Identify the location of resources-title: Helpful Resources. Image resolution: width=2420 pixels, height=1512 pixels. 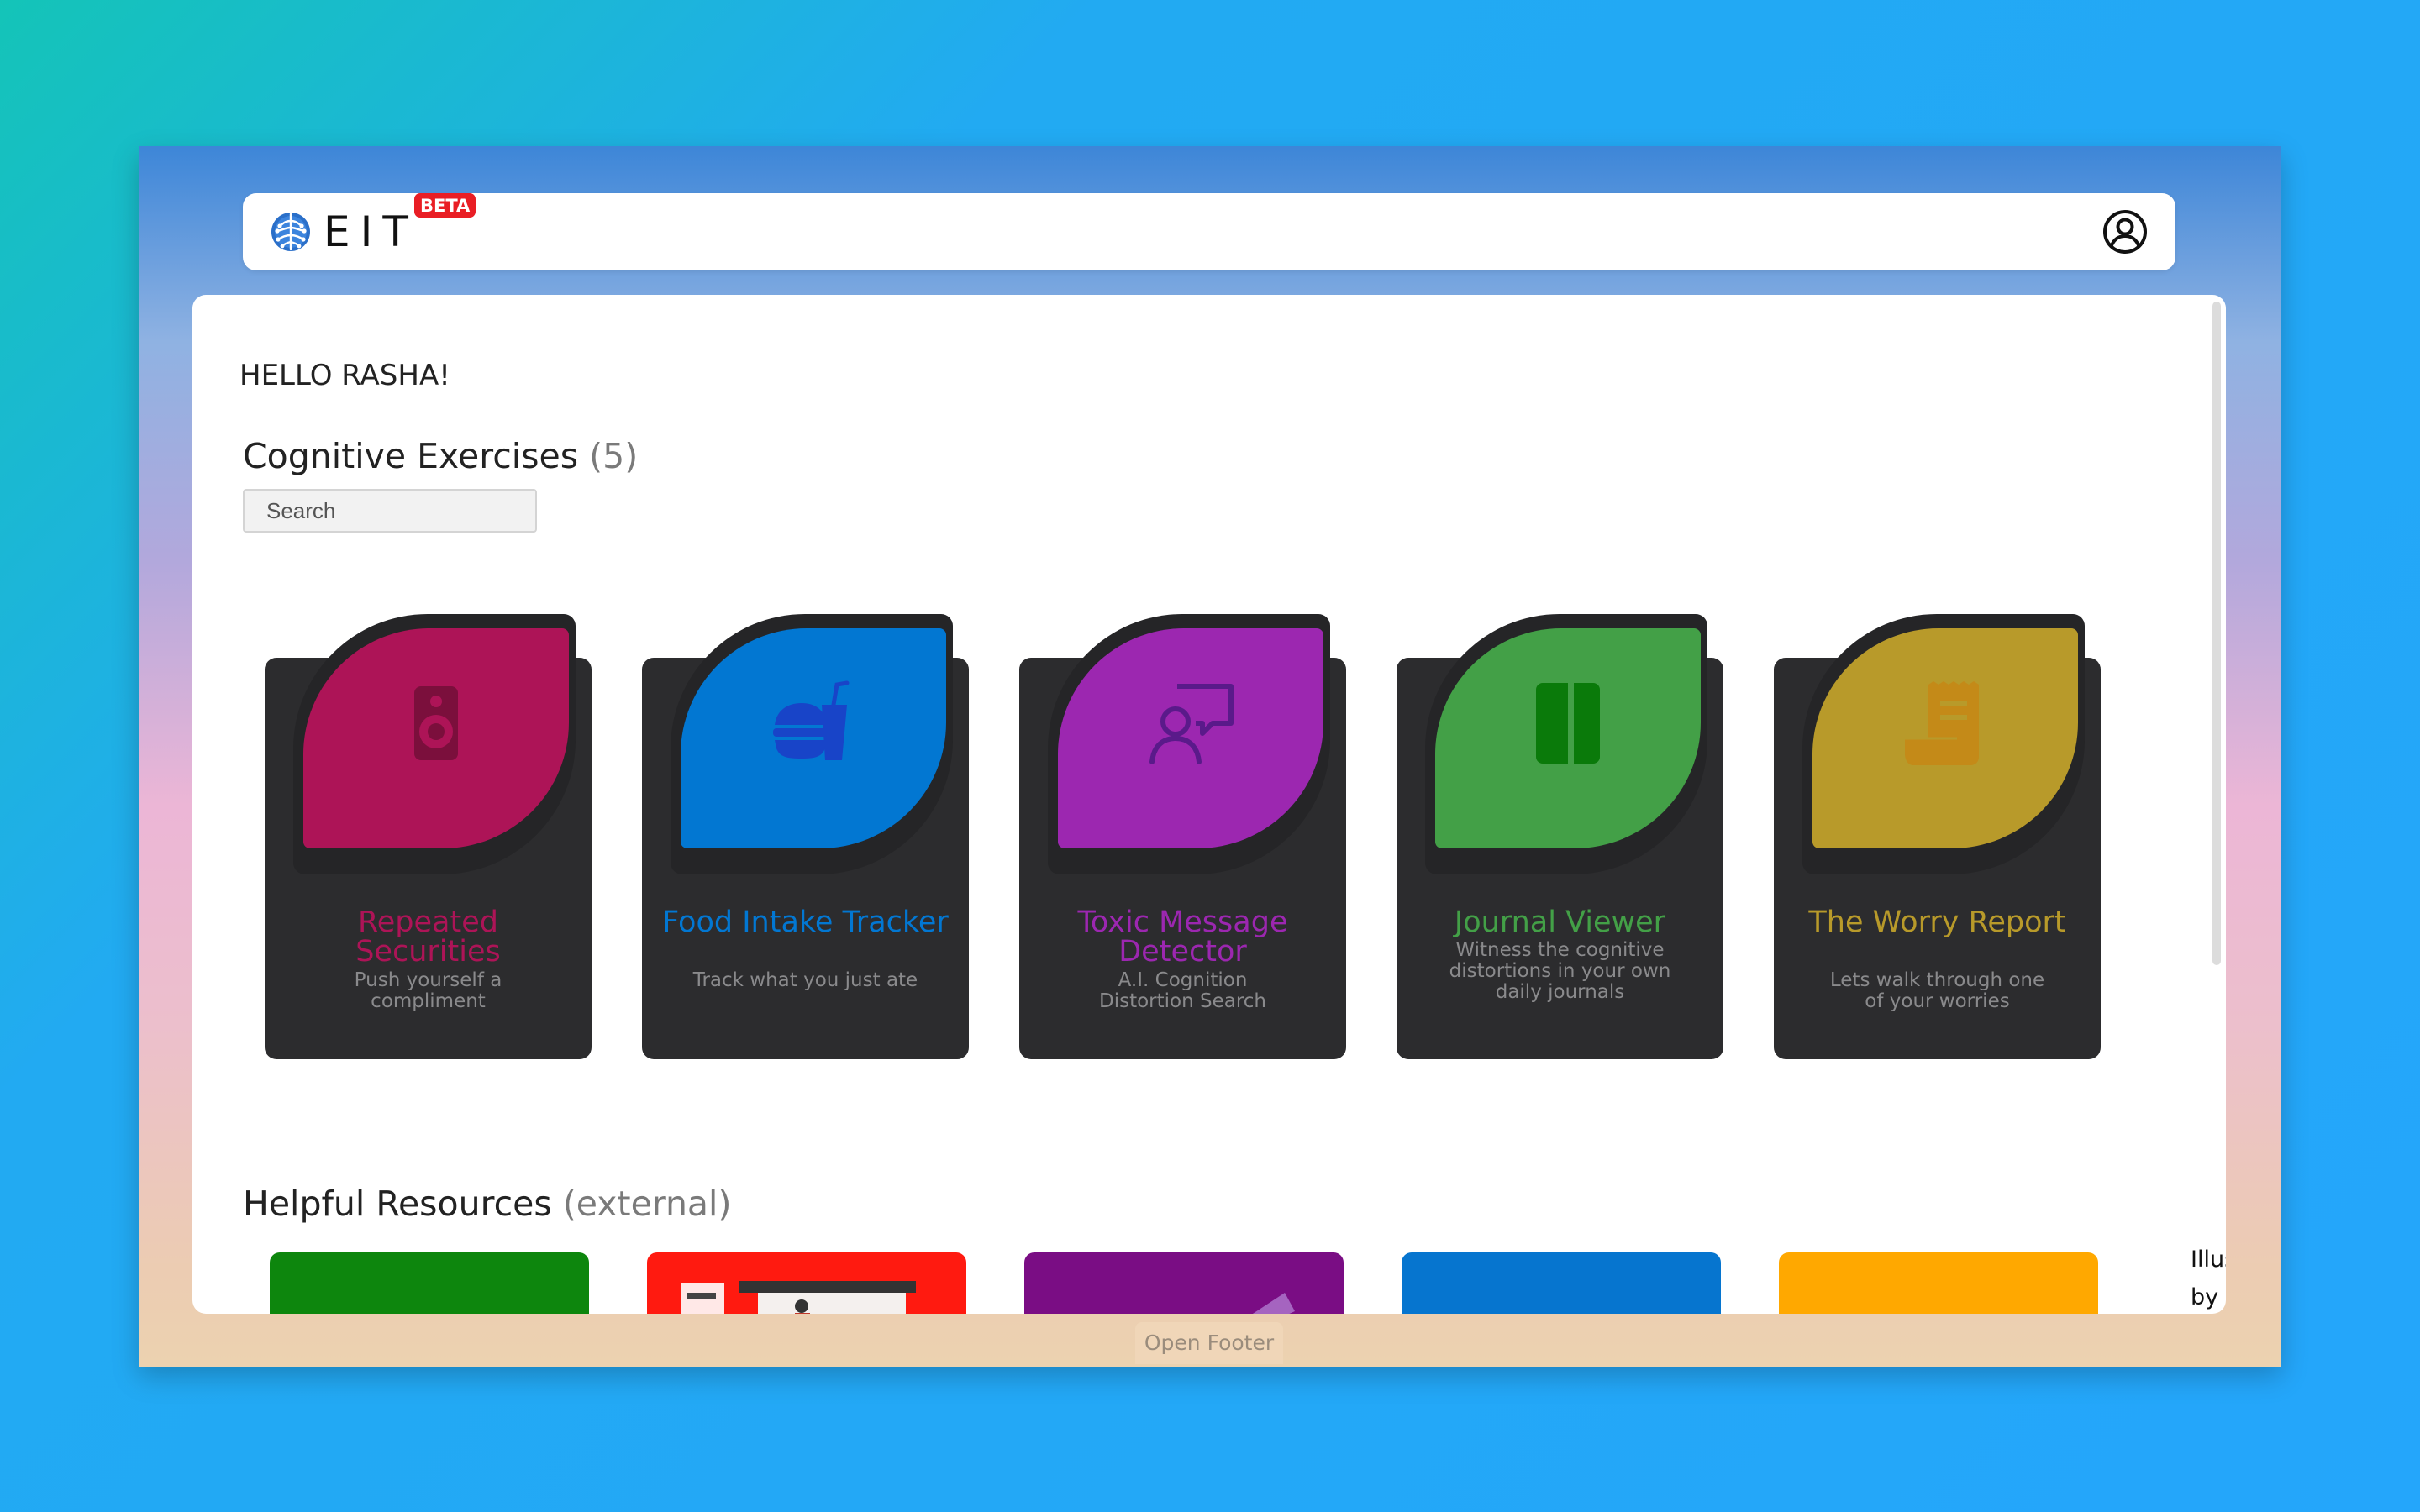
(397, 1204).